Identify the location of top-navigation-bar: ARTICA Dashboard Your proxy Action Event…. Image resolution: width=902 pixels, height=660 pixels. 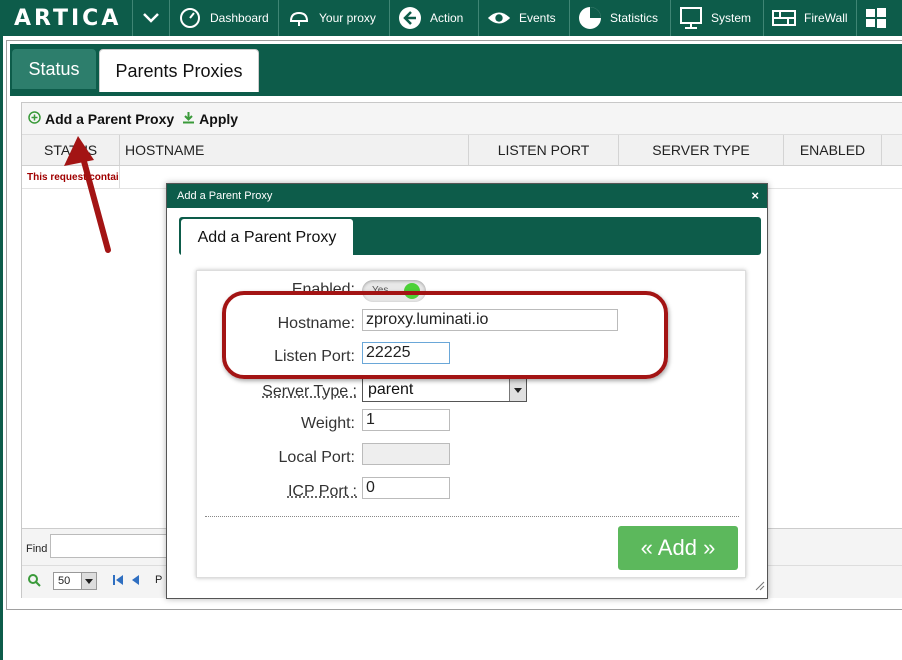
(451, 18).